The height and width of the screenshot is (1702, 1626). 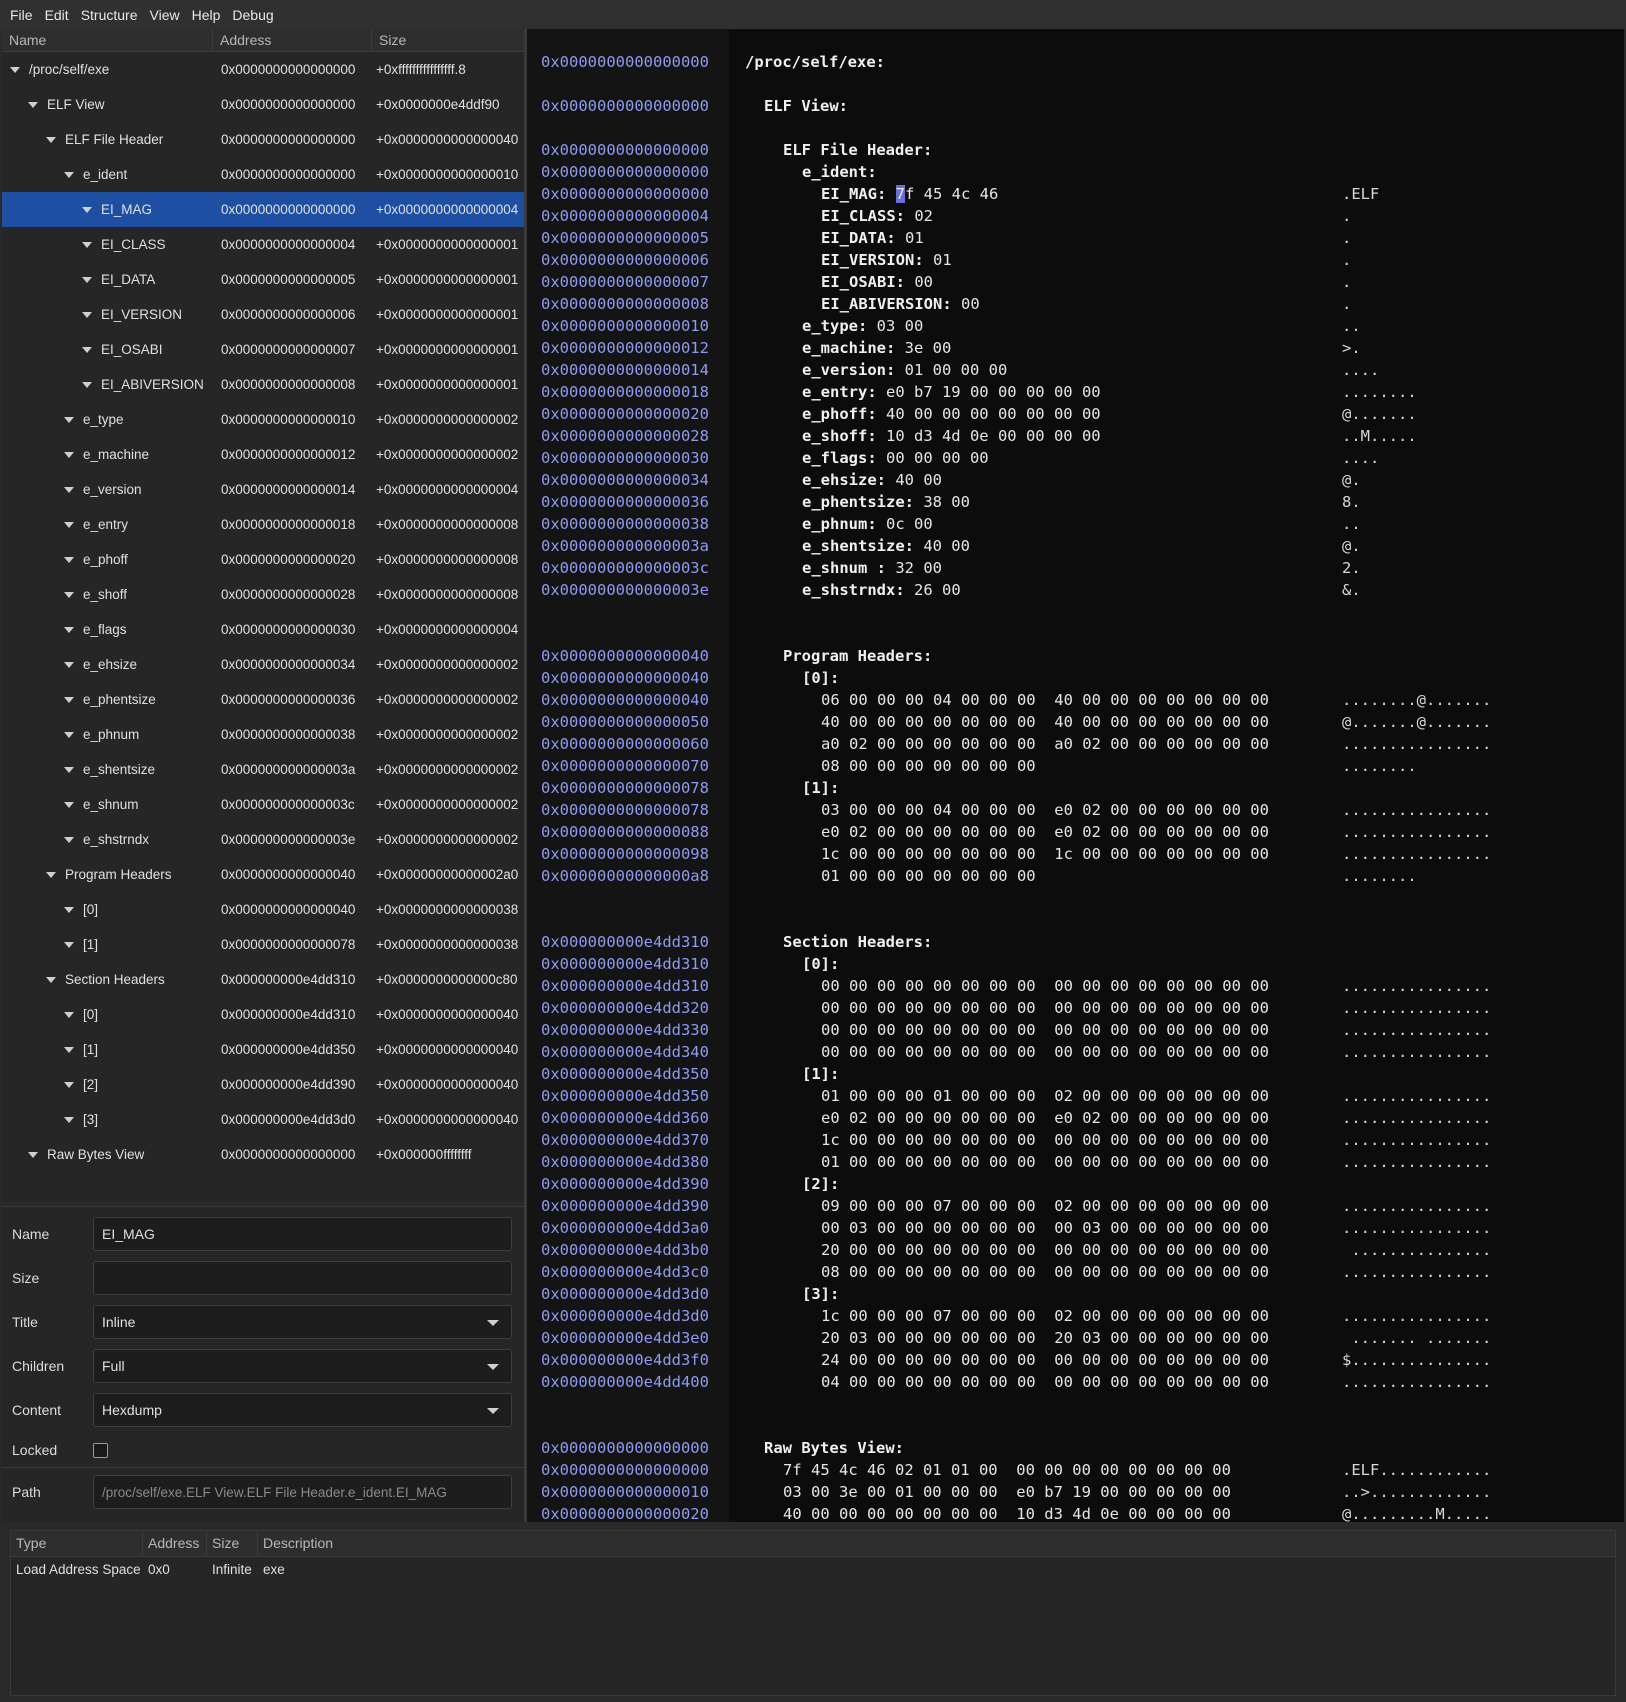 What do you see at coordinates (263, 944) in the screenshot?
I see `tree-row: [1] 0x0000000000000078 +0x0000000000000038` at bounding box center [263, 944].